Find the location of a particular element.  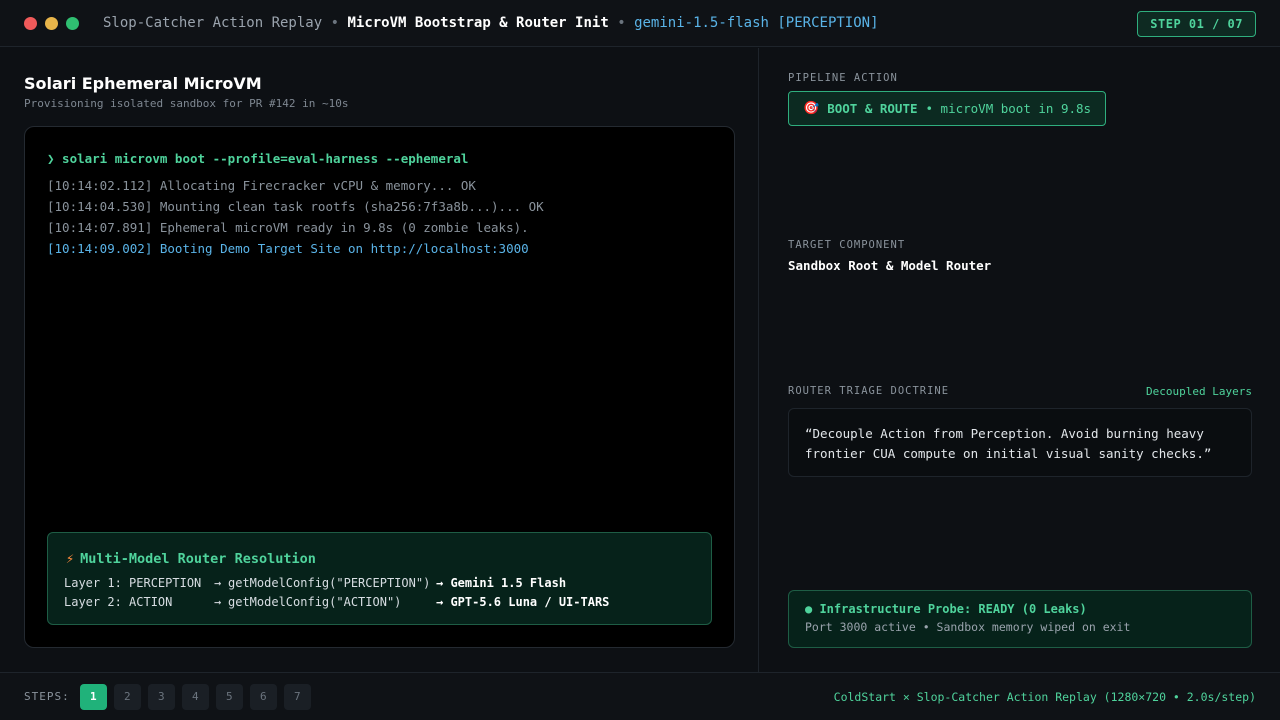

router-layer: Layer 1: PERCEPTION is located at coordinates (133, 583).